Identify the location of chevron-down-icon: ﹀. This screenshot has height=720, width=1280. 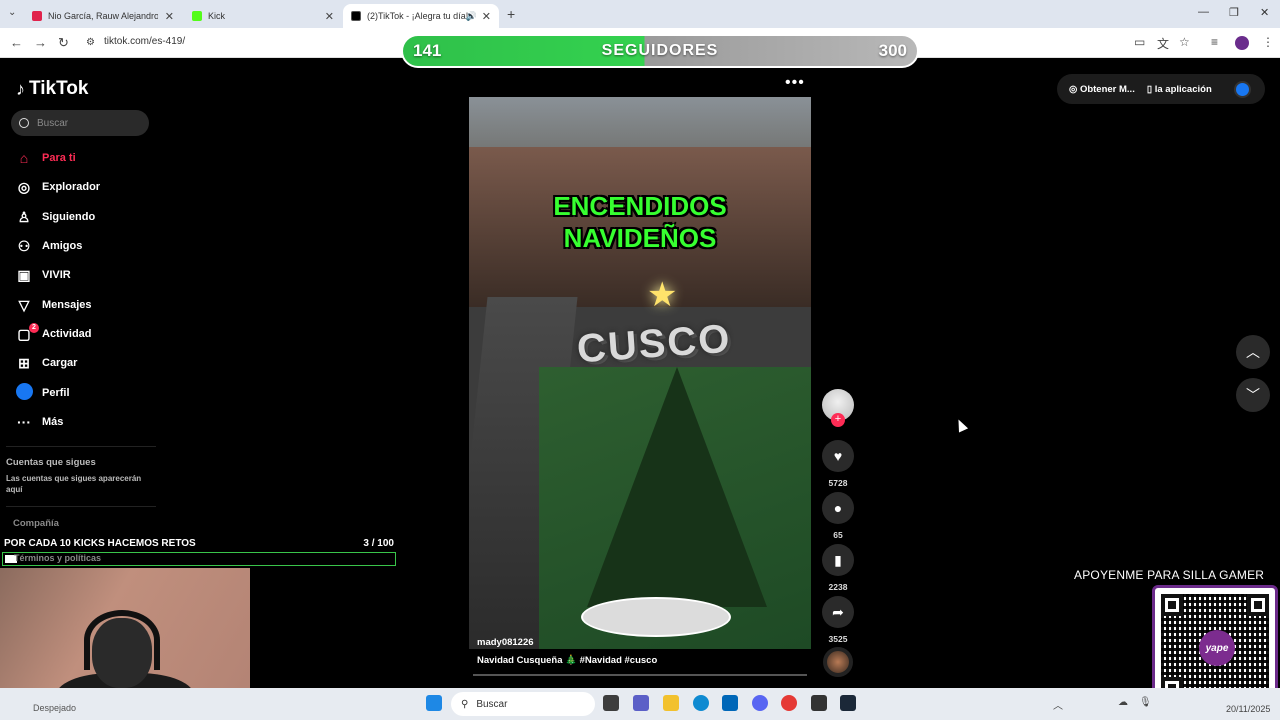
(1253, 395).